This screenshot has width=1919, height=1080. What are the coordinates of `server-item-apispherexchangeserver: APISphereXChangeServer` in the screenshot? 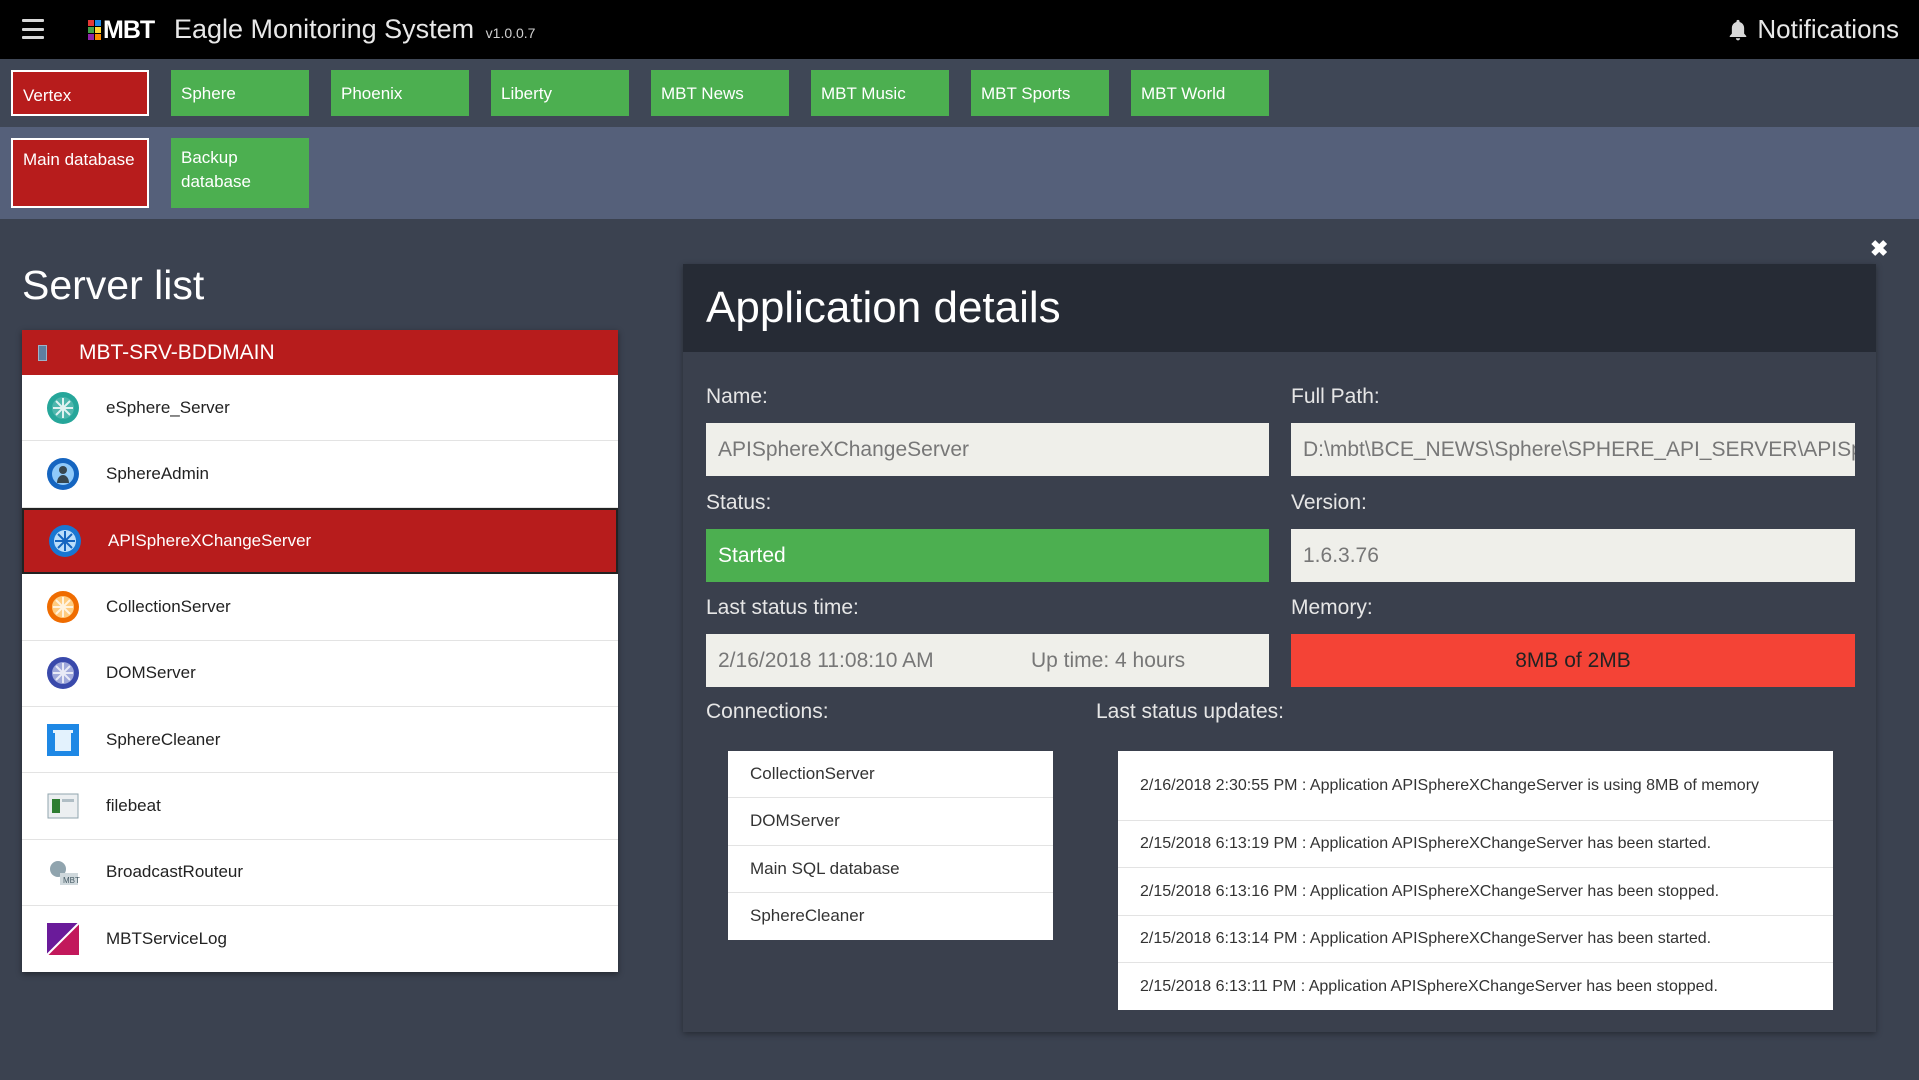 It's located at (320, 541).